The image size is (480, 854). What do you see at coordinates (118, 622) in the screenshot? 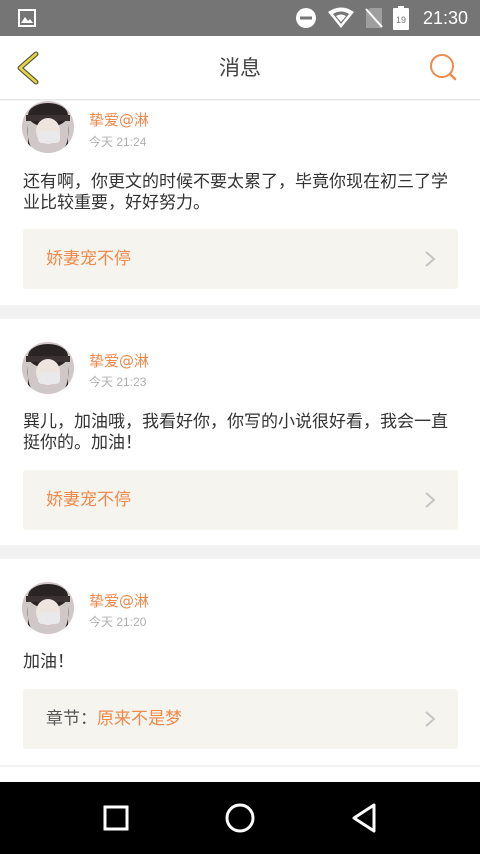
I see `message-time: 今天 21:20` at bounding box center [118, 622].